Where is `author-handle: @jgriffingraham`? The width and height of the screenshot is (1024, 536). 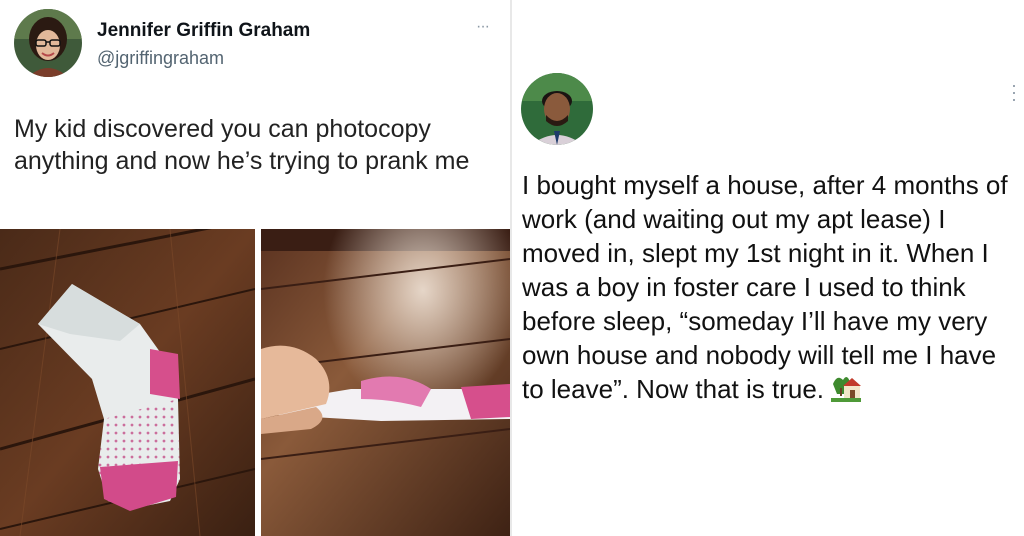 author-handle: @jgriffingraham is located at coordinates (160, 58).